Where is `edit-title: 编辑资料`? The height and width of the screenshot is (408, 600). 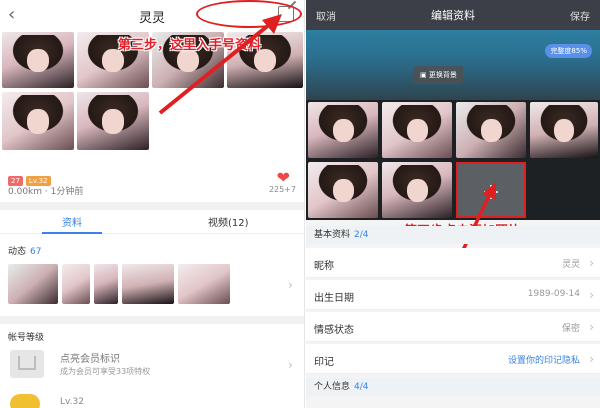 edit-title: 编辑资料 is located at coordinates (453, 15).